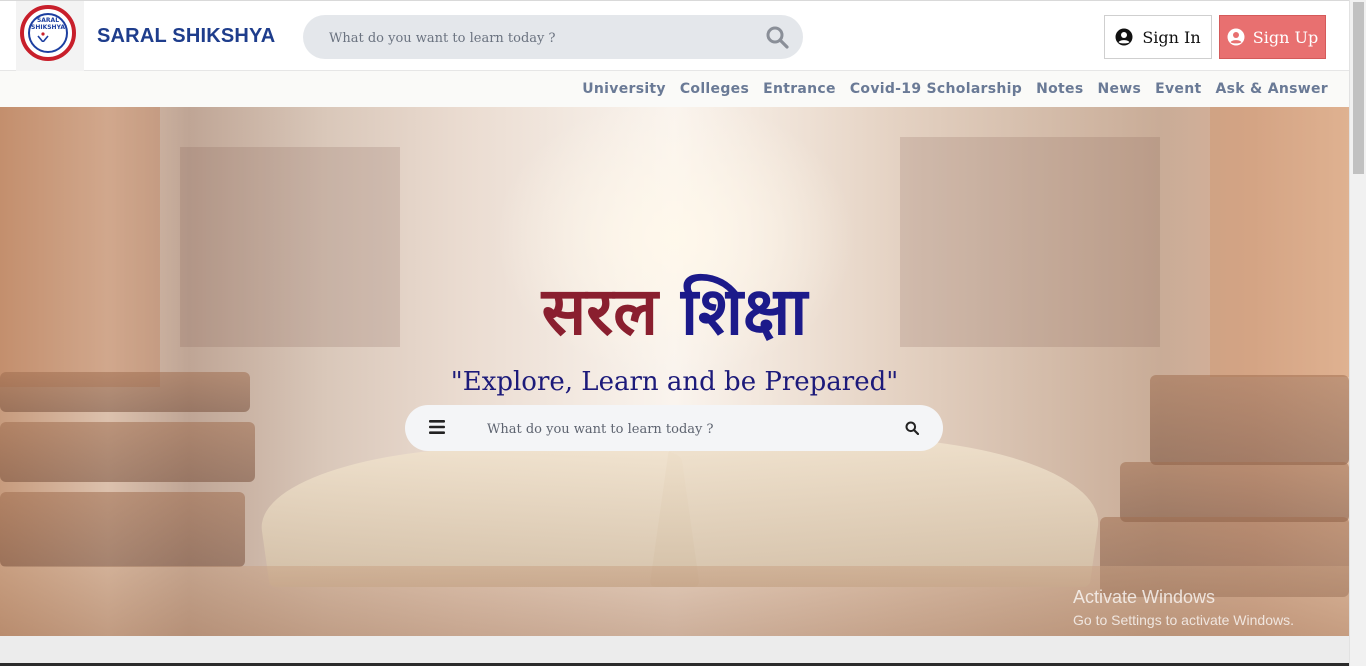  Describe the element at coordinates (936, 89) in the screenshot. I see `nav-covid-scholarship: Covid-19 Scholarship` at that location.